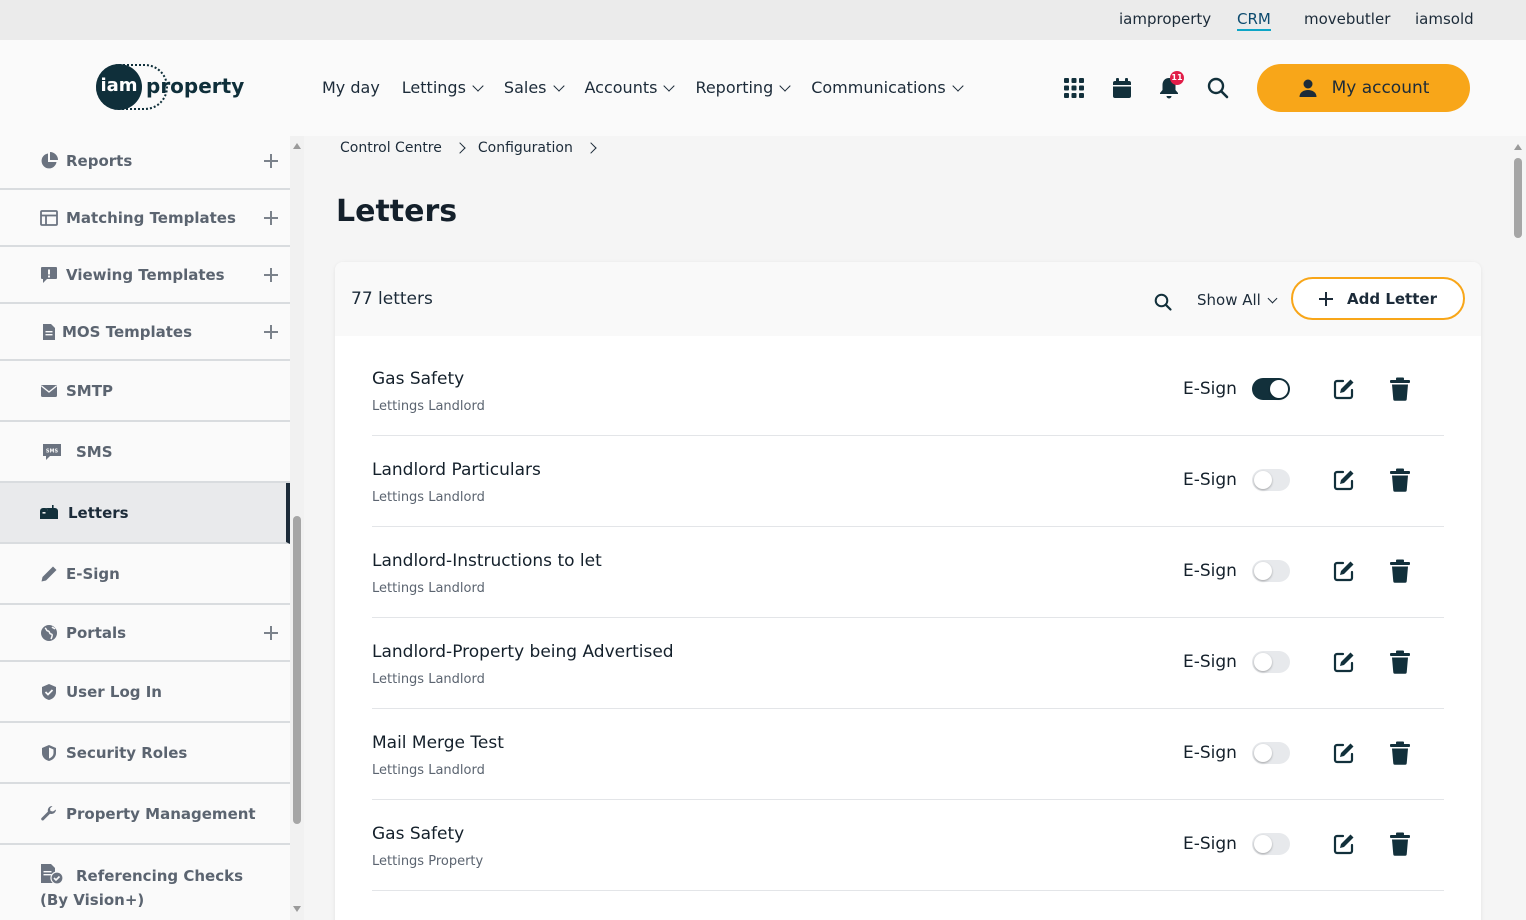  What do you see at coordinates (159, 876) in the screenshot?
I see `sidebar-item-label: Referencing Checks` at bounding box center [159, 876].